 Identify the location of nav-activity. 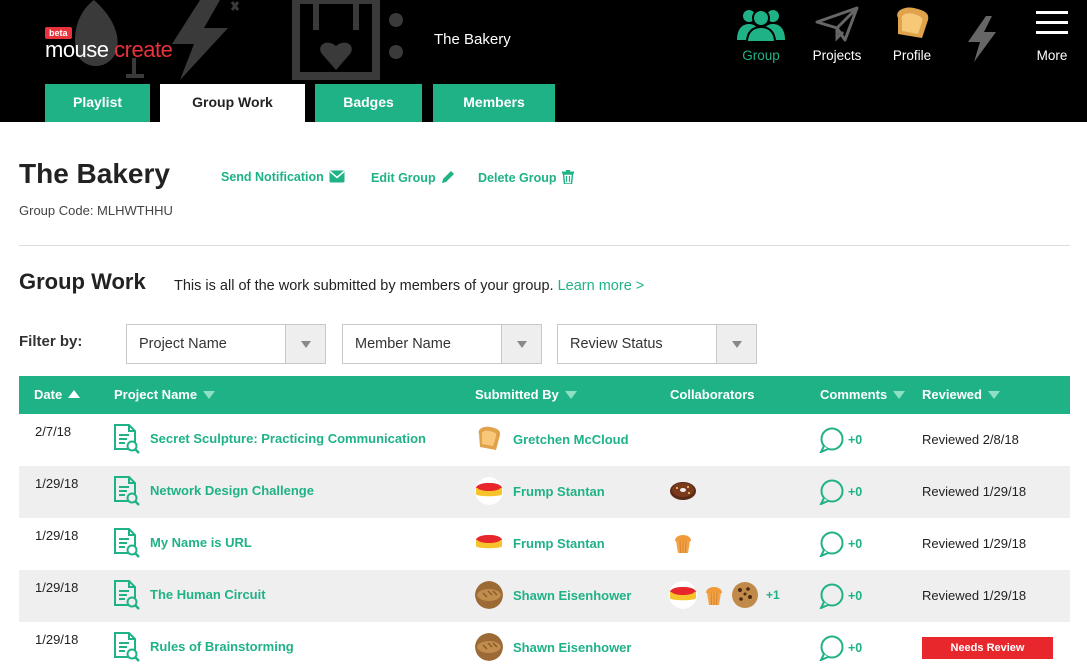
(982, 39).